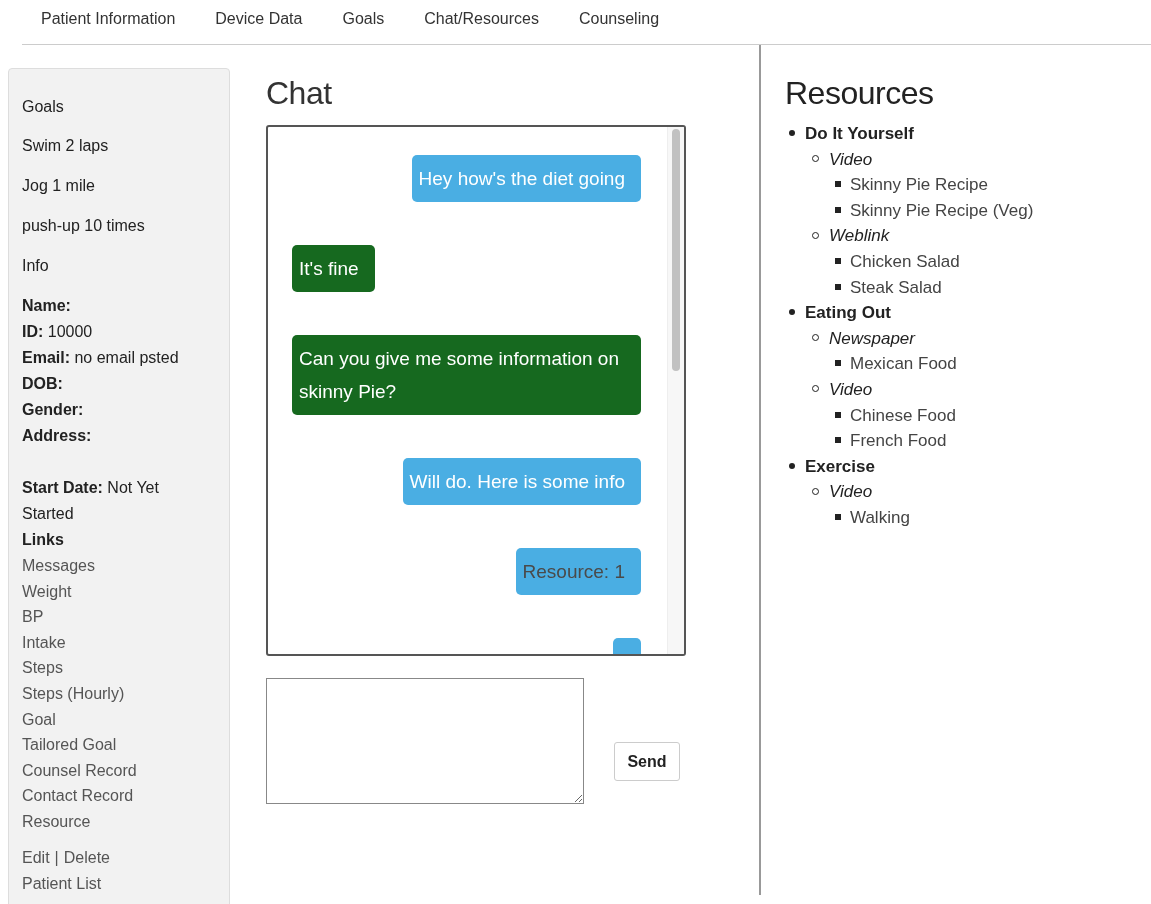 The height and width of the screenshot is (904, 1151). Describe the element at coordinates (675, 390) in the screenshot. I see `scrollbar` at that location.